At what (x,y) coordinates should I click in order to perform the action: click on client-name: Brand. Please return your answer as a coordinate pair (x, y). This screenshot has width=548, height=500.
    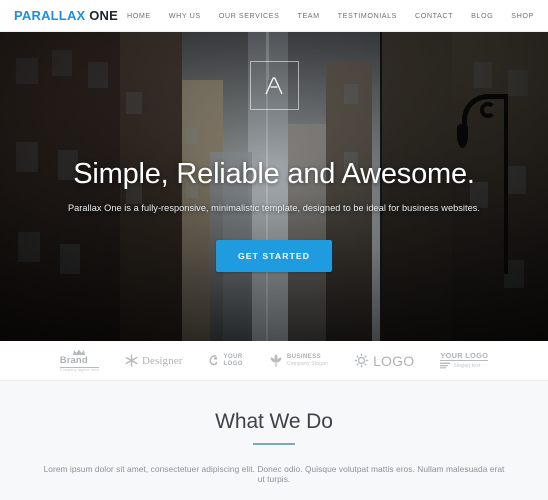
    Looking at the image, I should click on (73, 360).